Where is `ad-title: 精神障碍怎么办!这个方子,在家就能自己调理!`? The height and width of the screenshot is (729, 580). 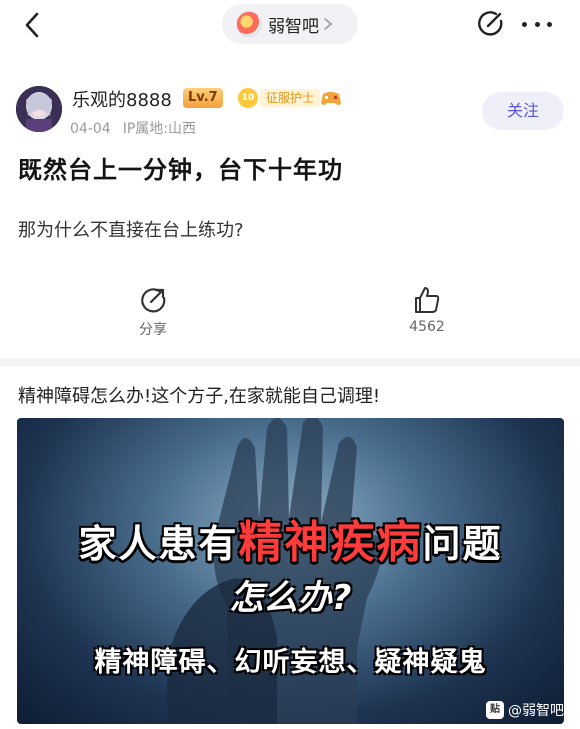
ad-title: 精神障碍怎么办!这个方子,在家就能自己调理! is located at coordinates (199, 395).